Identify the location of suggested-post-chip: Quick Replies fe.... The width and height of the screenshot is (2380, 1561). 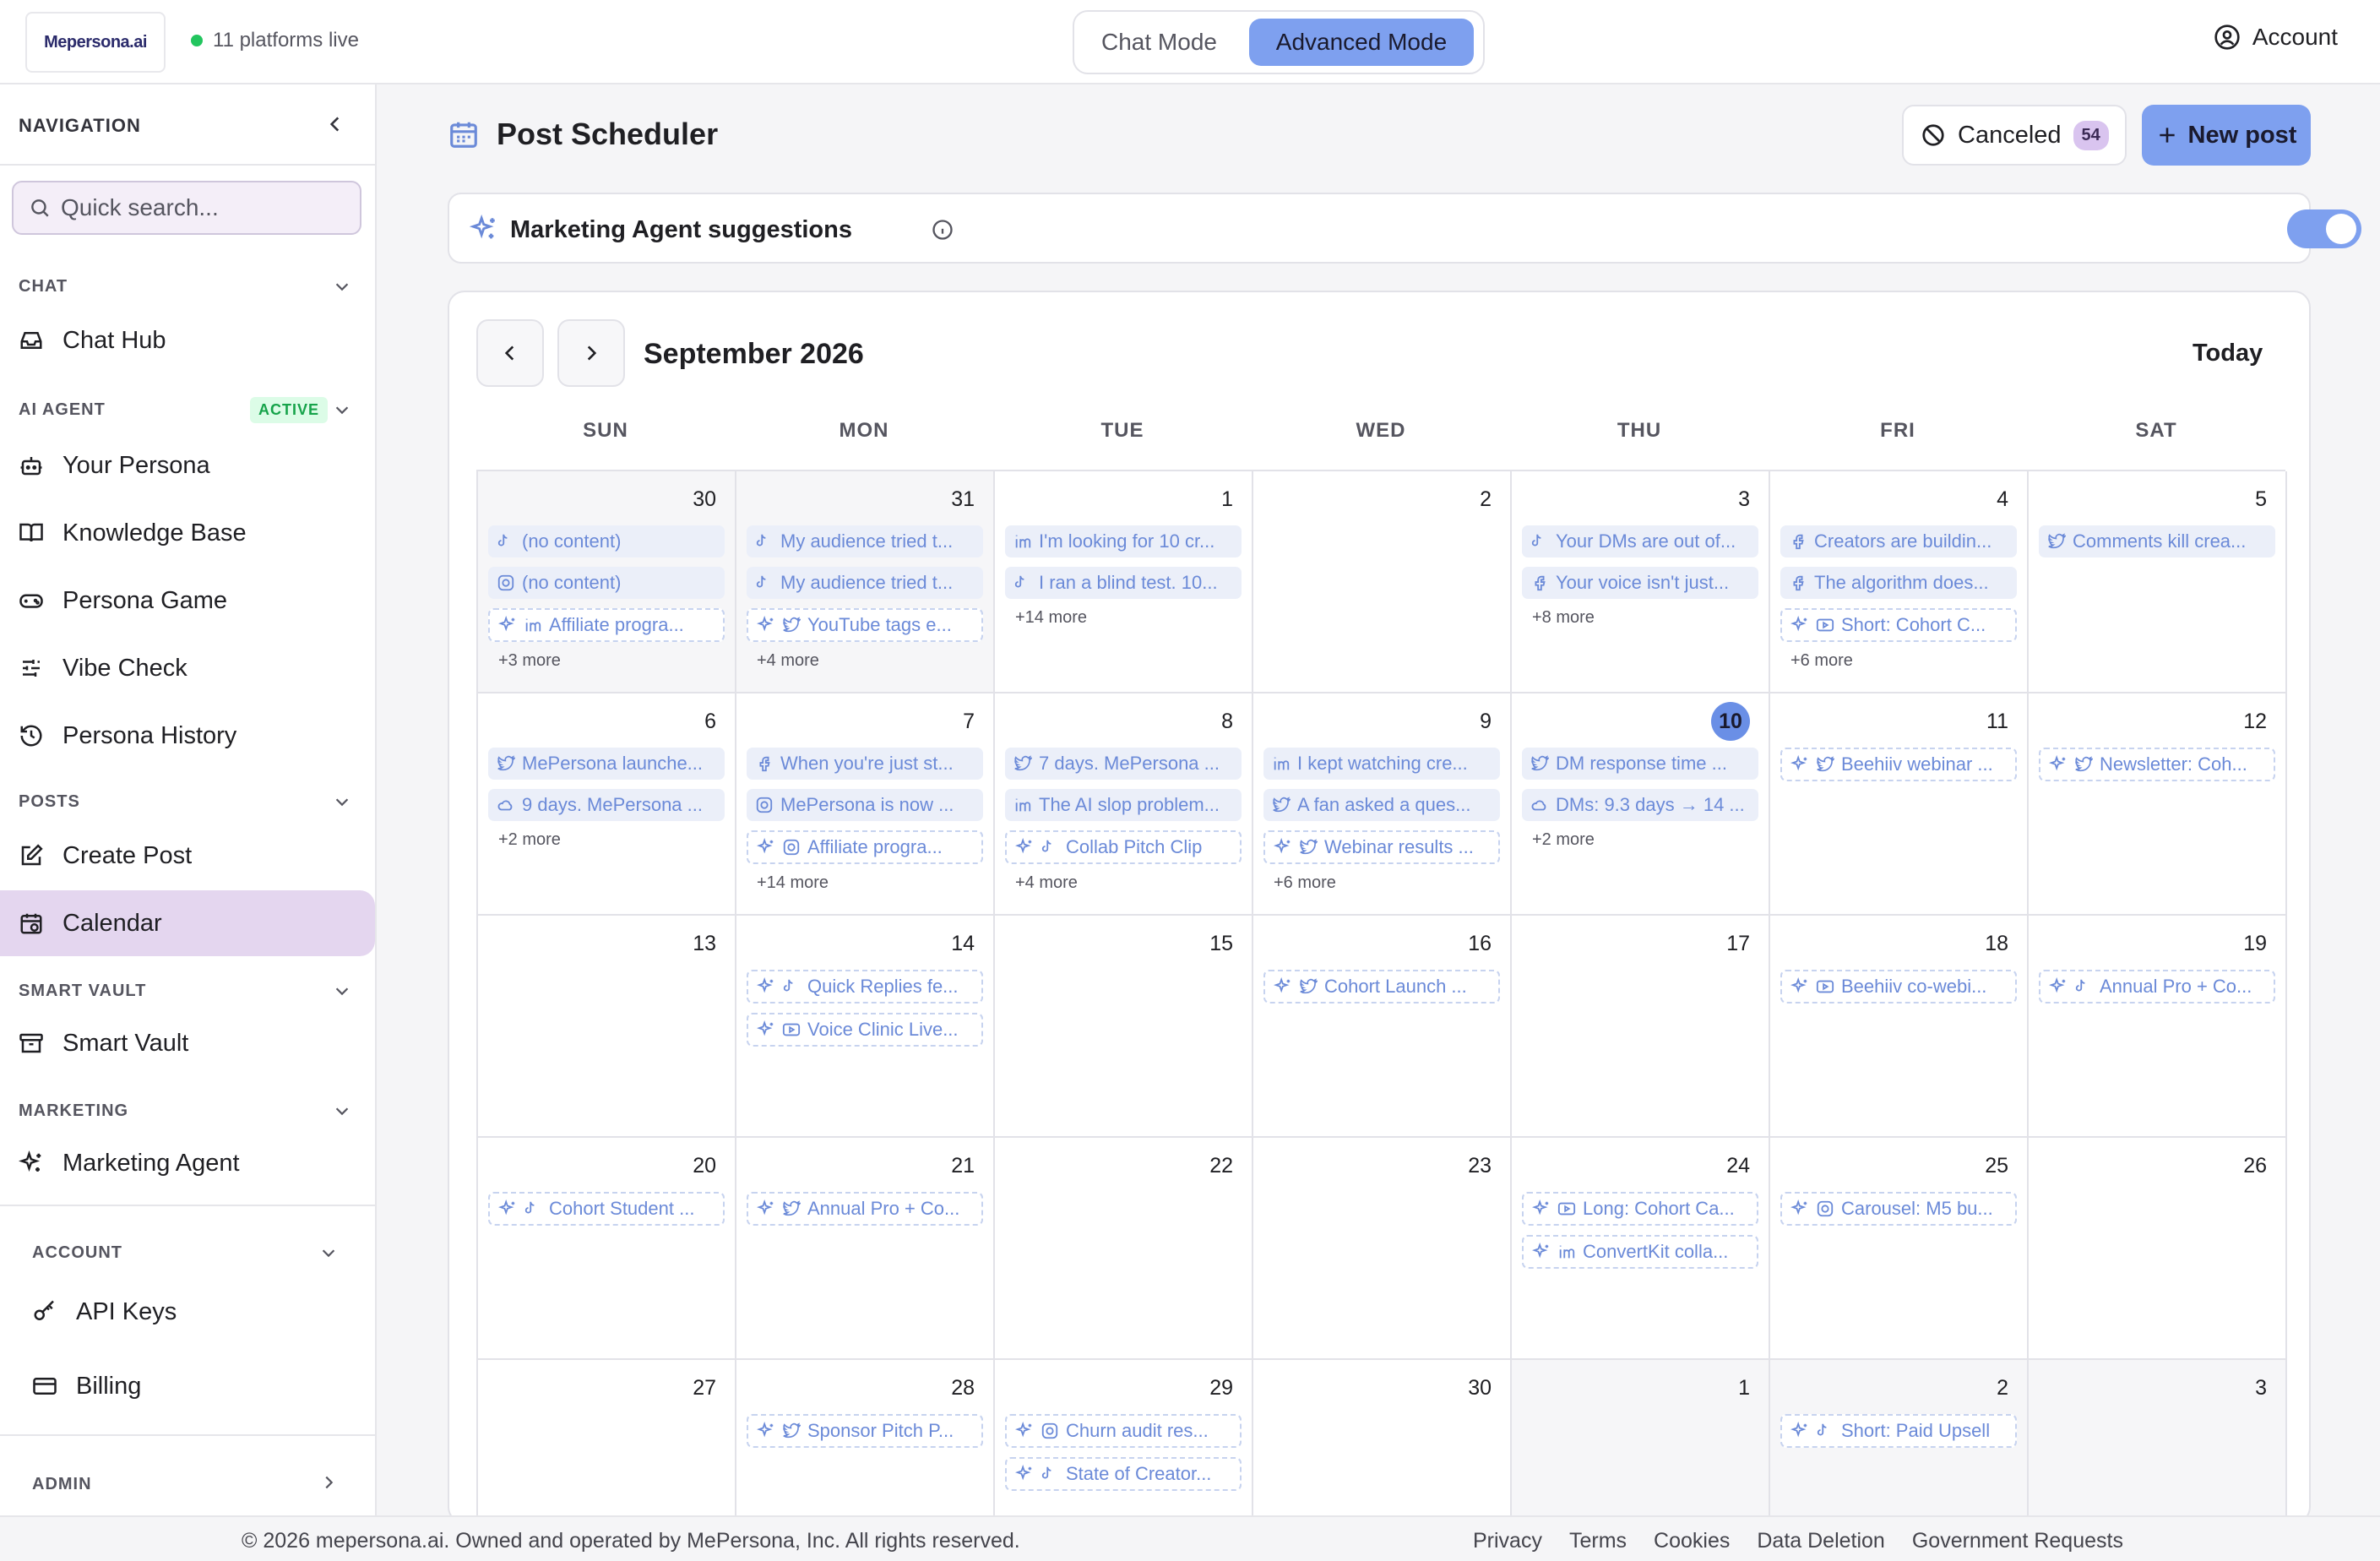
(865, 987).